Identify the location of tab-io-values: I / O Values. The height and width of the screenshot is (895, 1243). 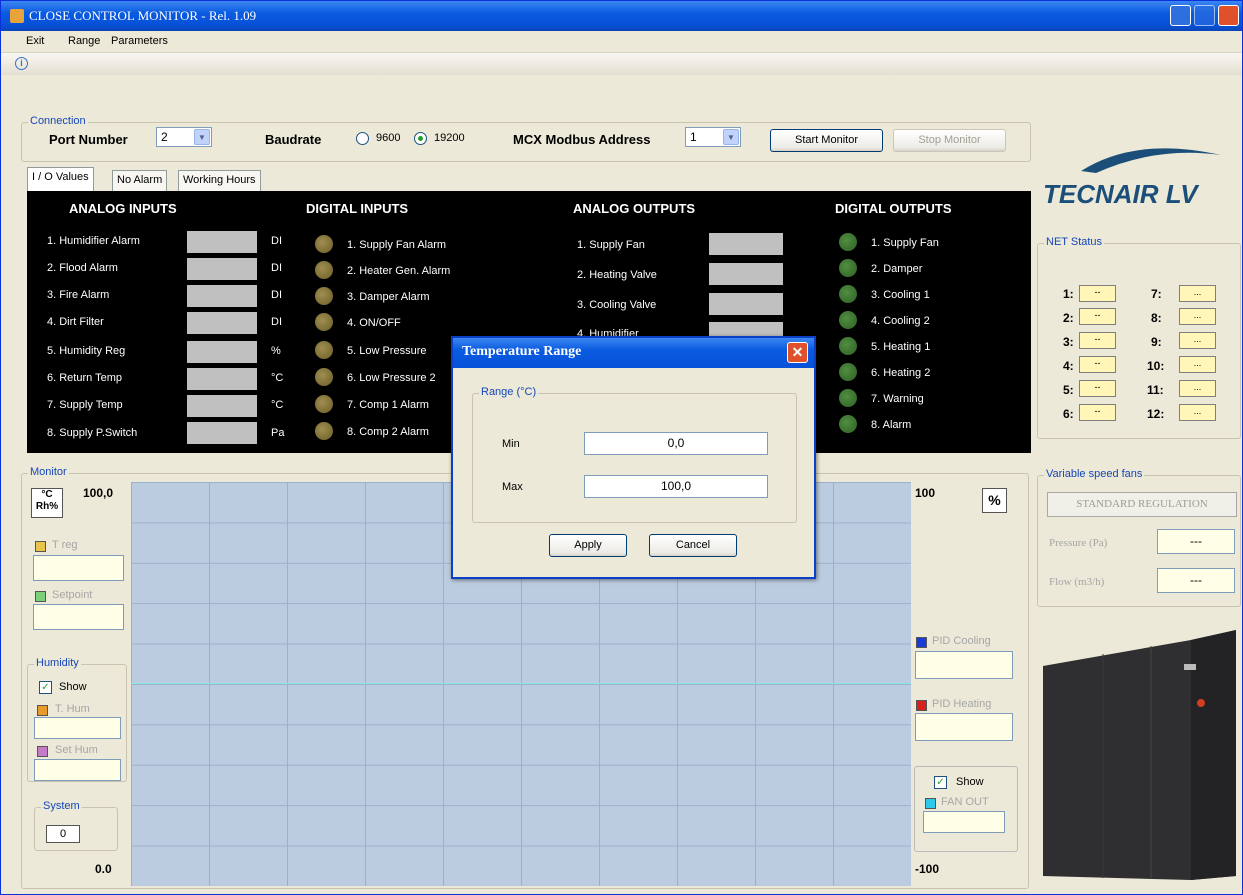
(60, 179).